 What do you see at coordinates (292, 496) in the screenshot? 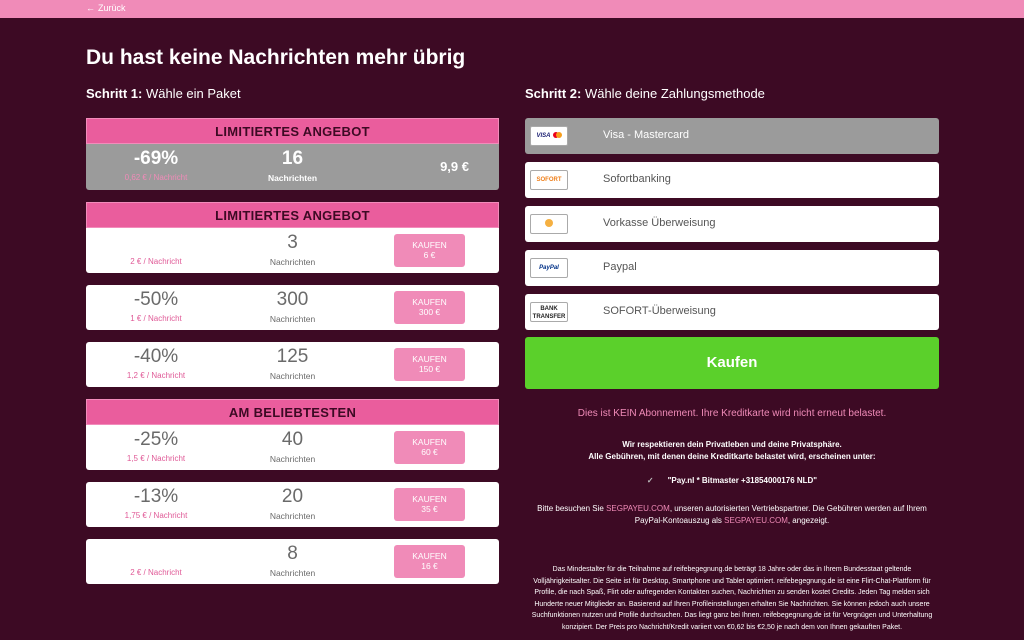
I see `package-count: 20` at bounding box center [292, 496].